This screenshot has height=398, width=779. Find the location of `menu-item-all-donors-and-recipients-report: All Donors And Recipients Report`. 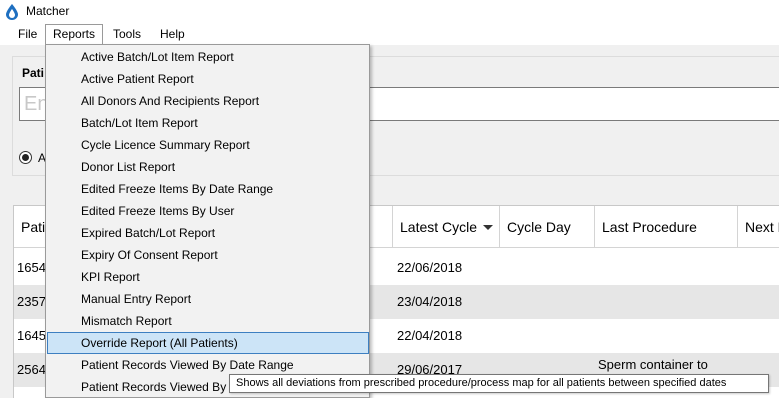

menu-item-all-donors-and-recipients-report: All Donors And Recipients Report is located at coordinates (207, 101).